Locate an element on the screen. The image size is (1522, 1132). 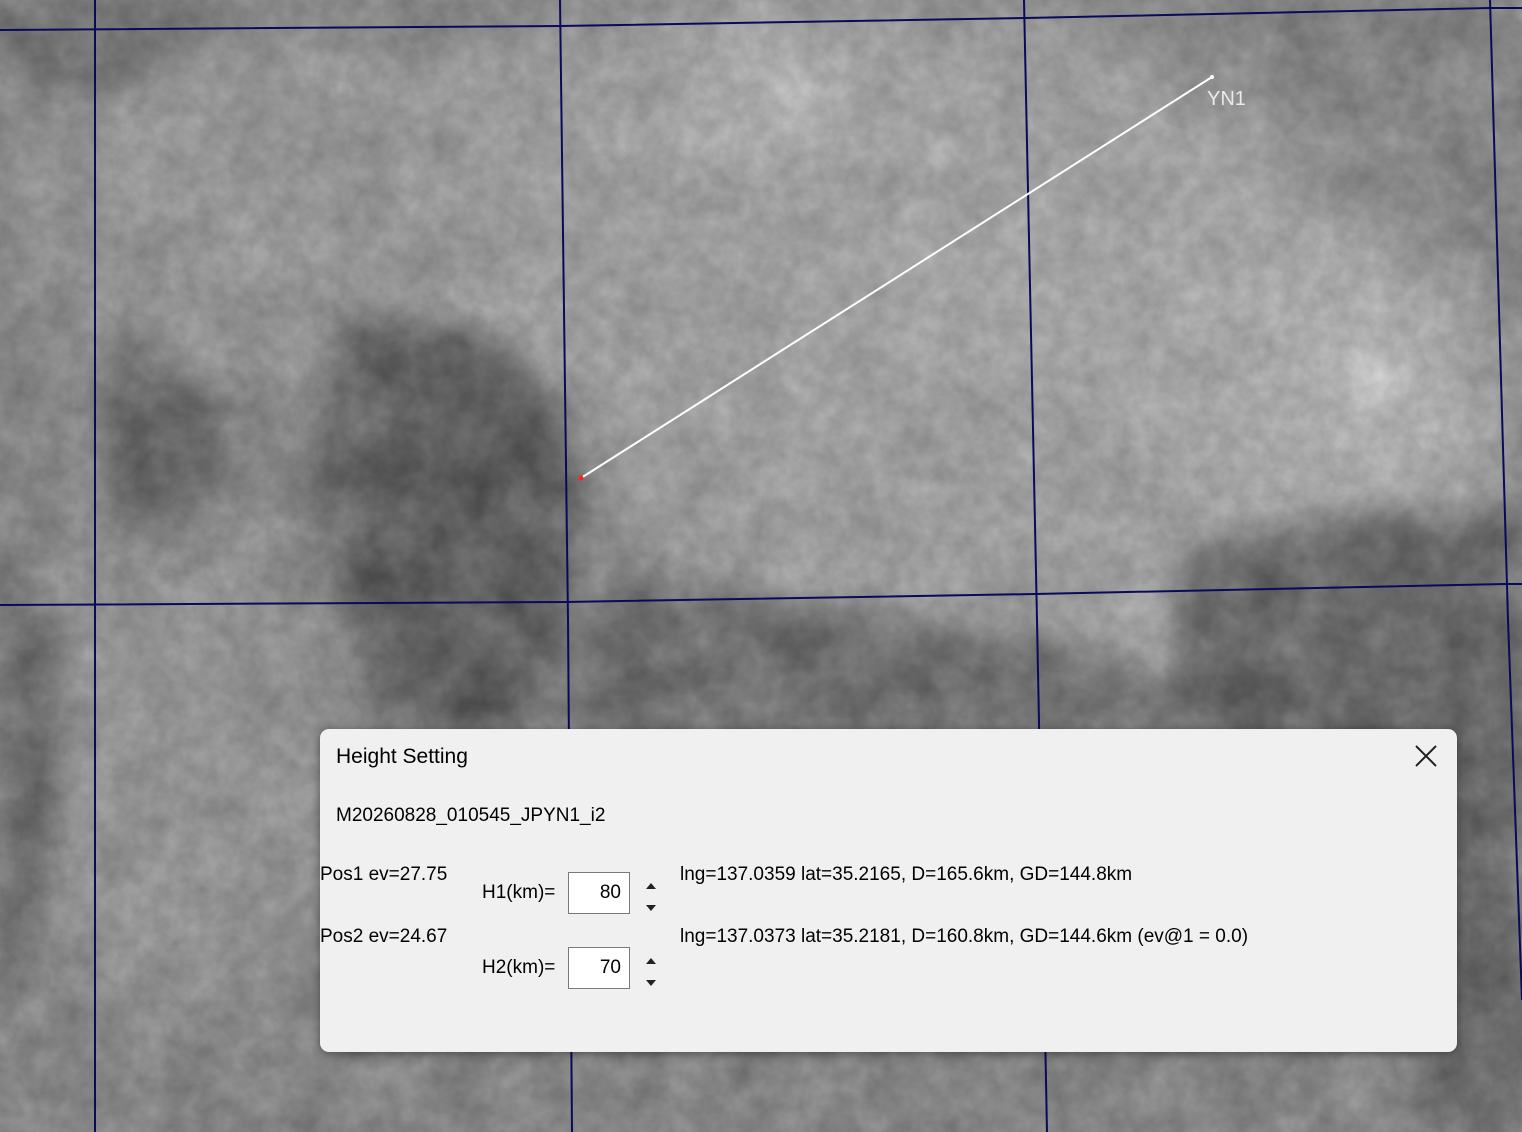
h2-label: H2(km)= is located at coordinates (519, 967).